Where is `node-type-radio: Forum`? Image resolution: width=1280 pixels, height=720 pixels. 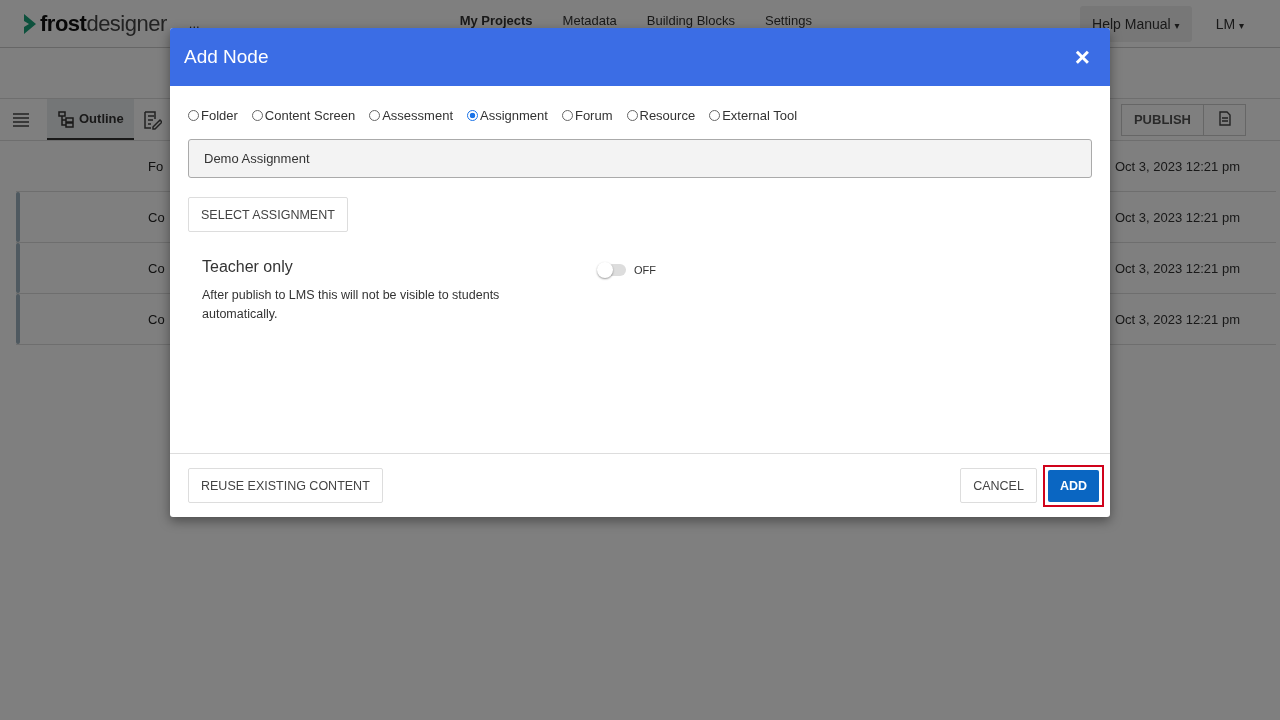 node-type-radio: Forum is located at coordinates (587, 115).